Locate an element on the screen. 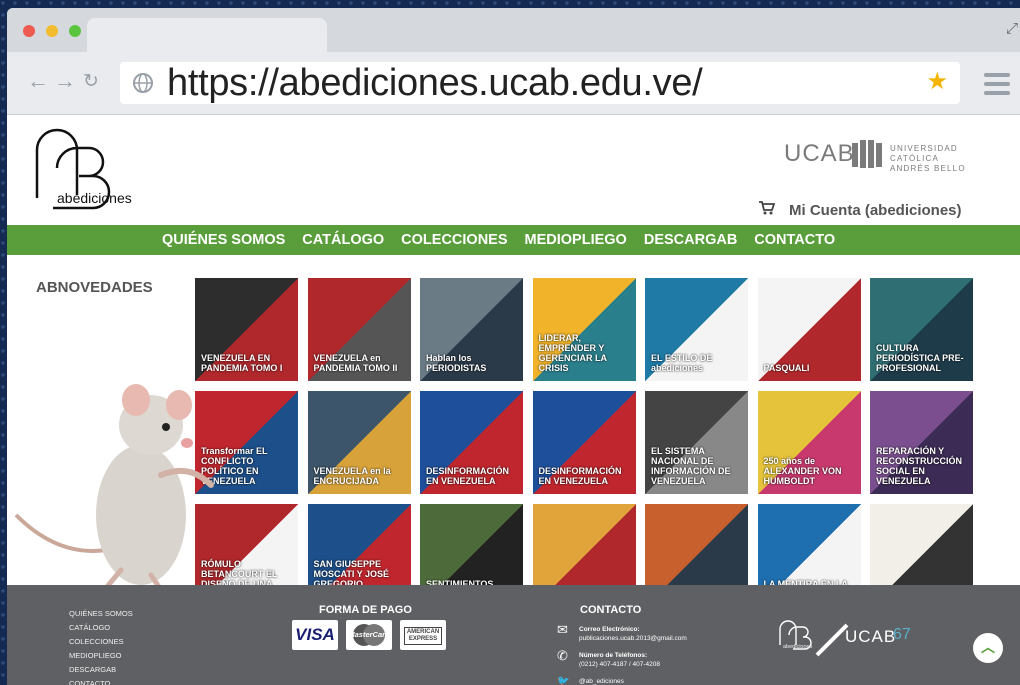  footer-ab-text: abediciones is located at coordinates (798, 647).